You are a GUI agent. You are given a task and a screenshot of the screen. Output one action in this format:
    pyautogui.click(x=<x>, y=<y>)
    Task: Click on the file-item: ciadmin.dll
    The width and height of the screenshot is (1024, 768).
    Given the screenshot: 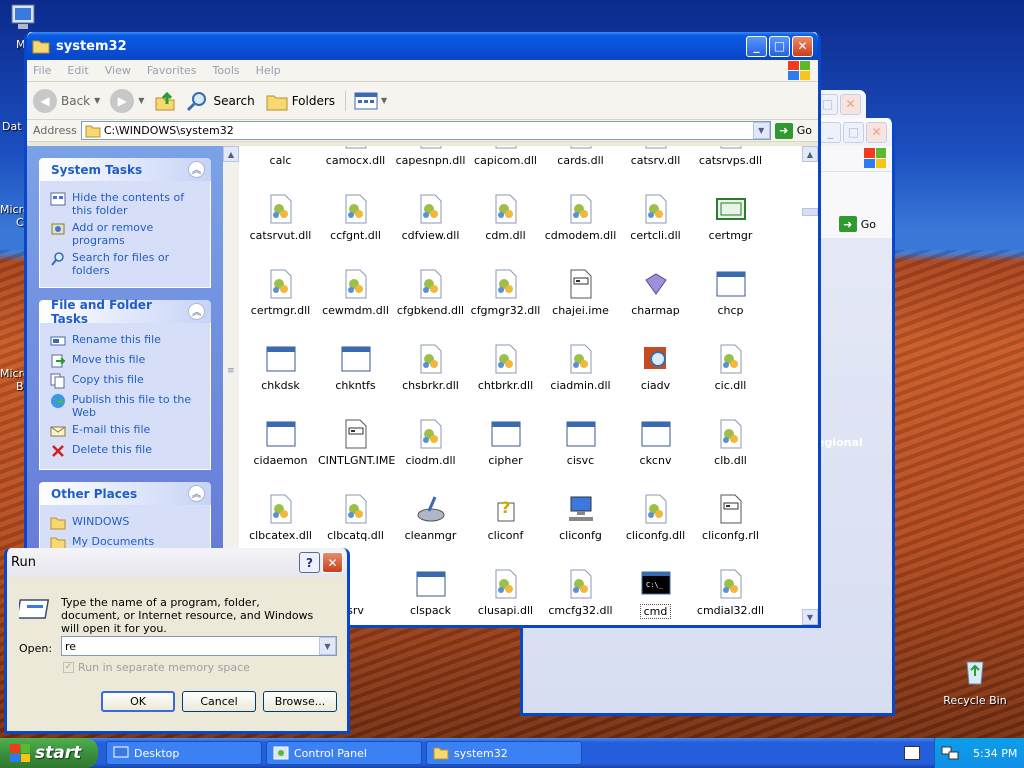 What is the action you would take?
    pyautogui.click(x=580, y=367)
    